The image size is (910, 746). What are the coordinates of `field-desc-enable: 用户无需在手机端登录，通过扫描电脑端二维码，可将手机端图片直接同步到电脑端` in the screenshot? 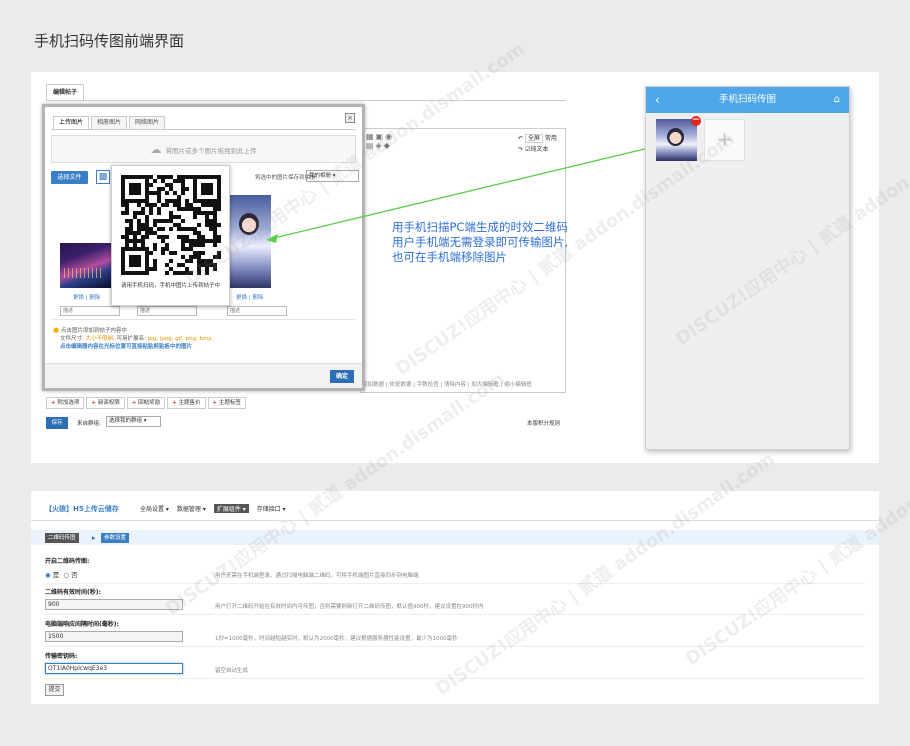 It's located at (317, 576).